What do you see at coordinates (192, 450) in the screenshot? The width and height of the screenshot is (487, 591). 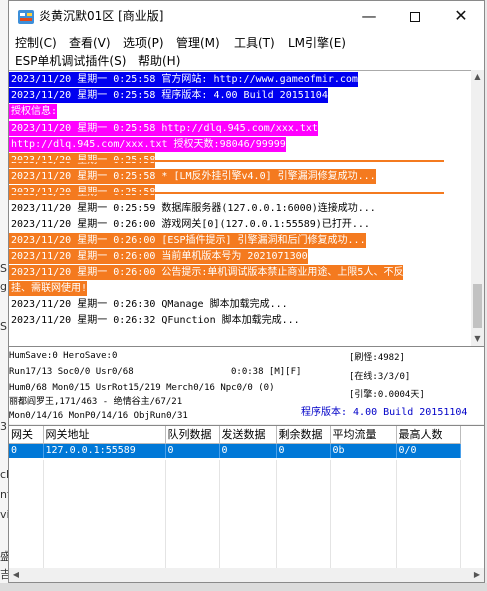 I see `cell-queue: 0` at bounding box center [192, 450].